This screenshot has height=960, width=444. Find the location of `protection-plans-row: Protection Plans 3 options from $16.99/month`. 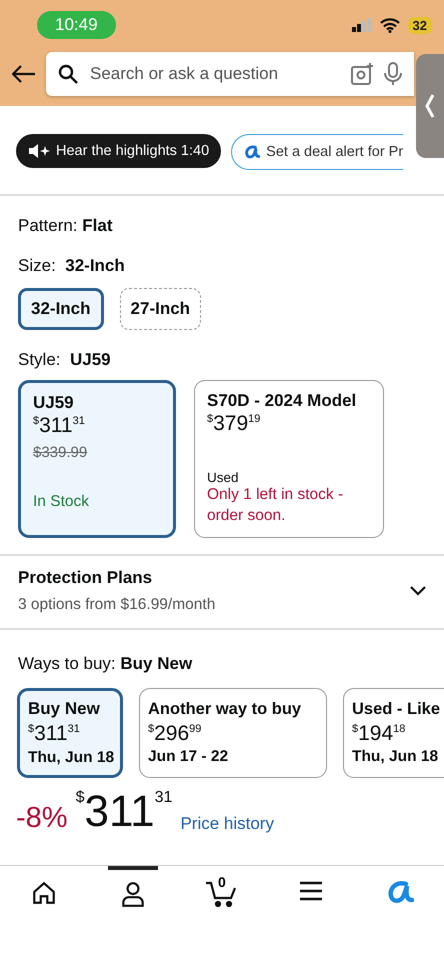

protection-plans-row: Protection Plans 3 options from $16.99/month is located at coordinates (222, 592).